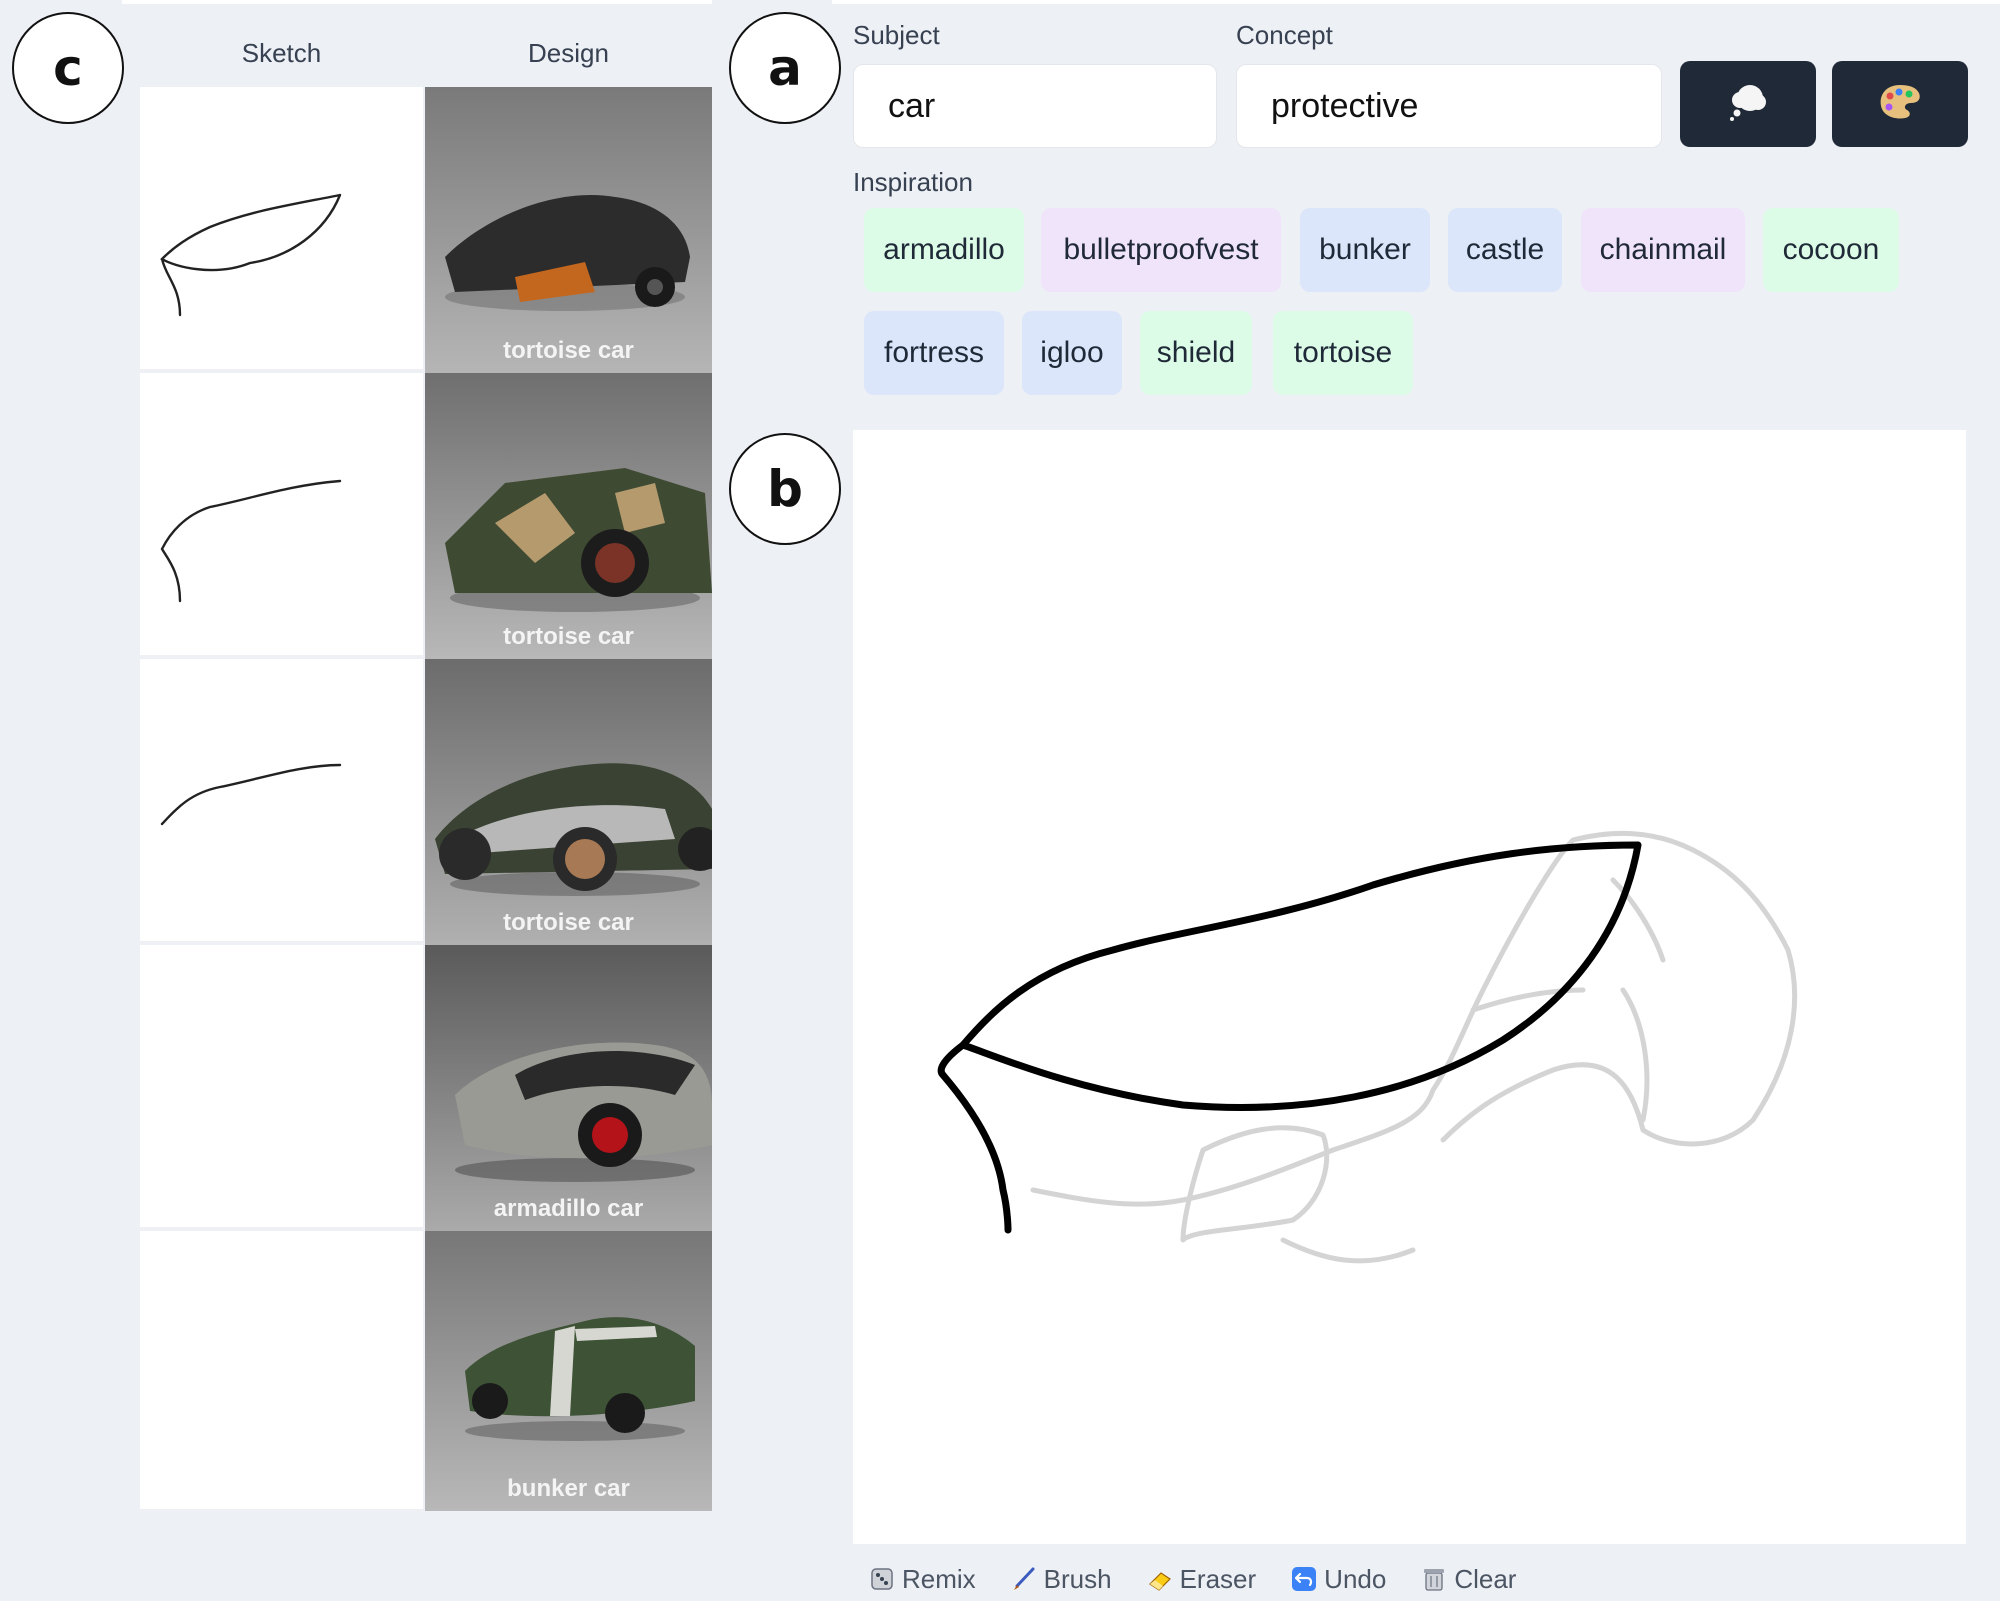 This screenshot has width=2000, height=1601. I want to click on inspiration-chip-castle: castle, so click(1505, 250).